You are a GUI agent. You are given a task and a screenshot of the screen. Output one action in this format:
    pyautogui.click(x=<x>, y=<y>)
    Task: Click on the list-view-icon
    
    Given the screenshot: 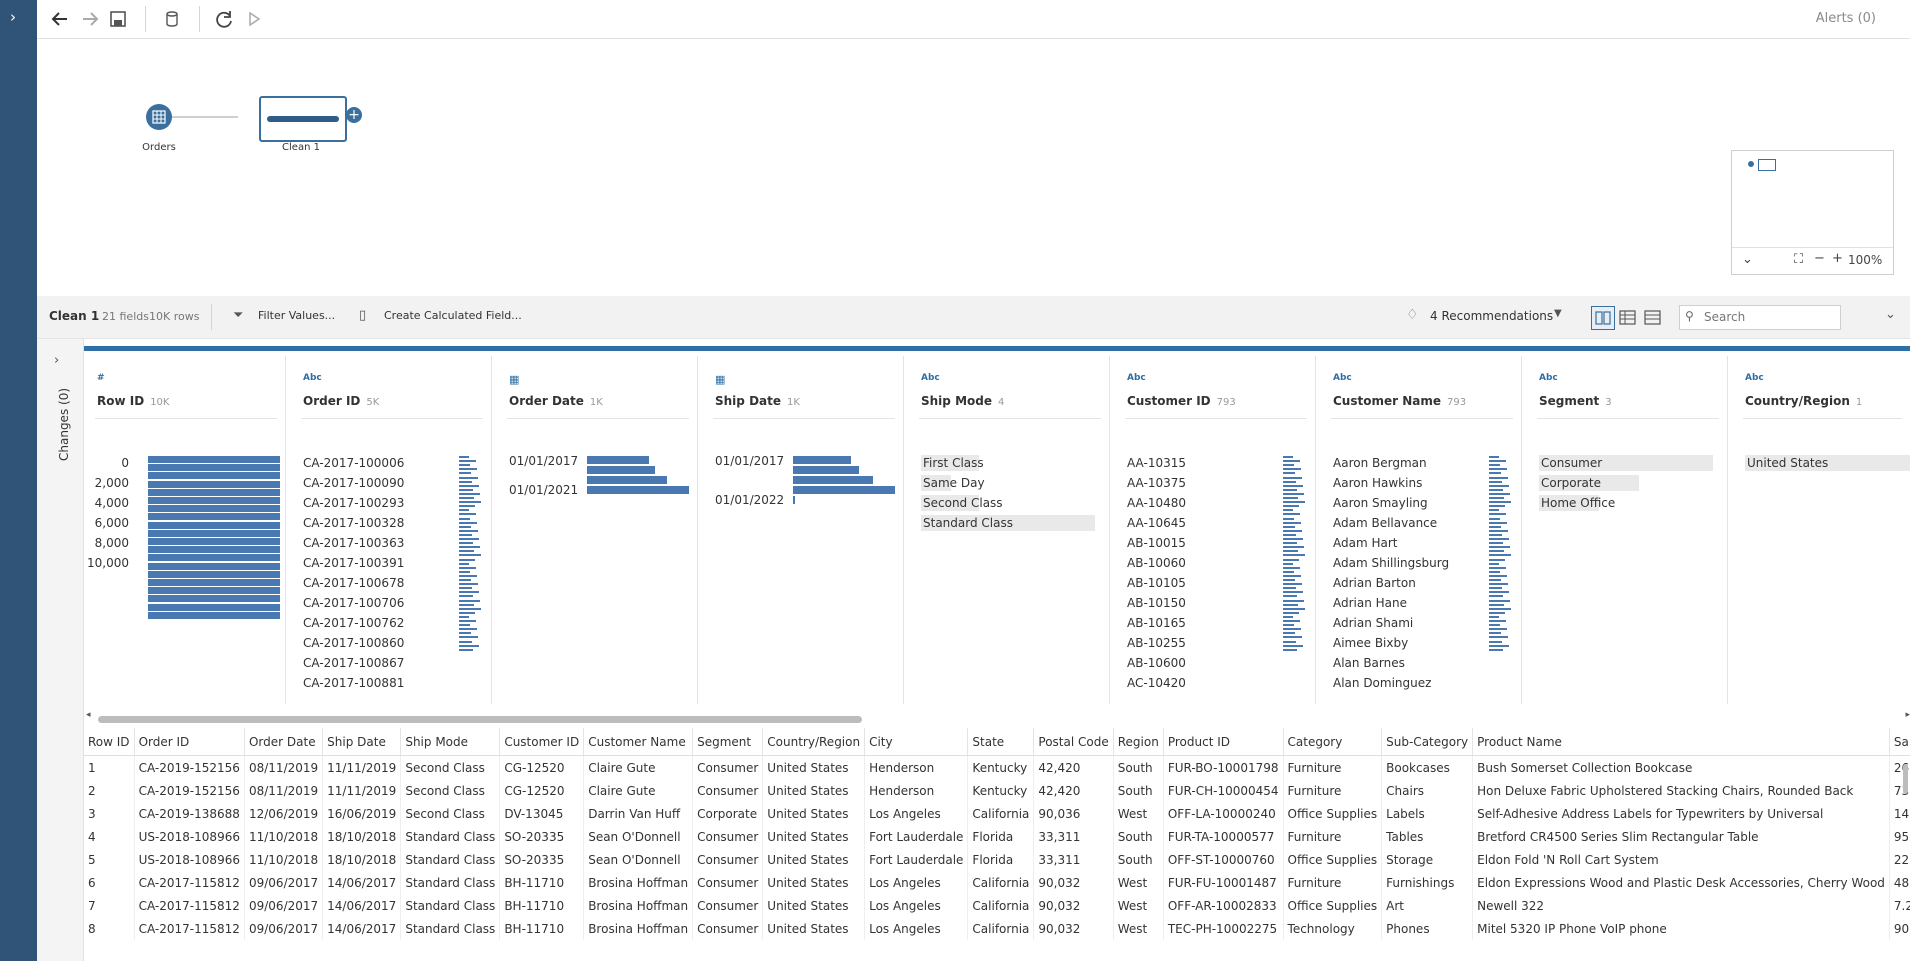 What is the action you would take?
    pyautogui.click(x=1628, y=318)
    